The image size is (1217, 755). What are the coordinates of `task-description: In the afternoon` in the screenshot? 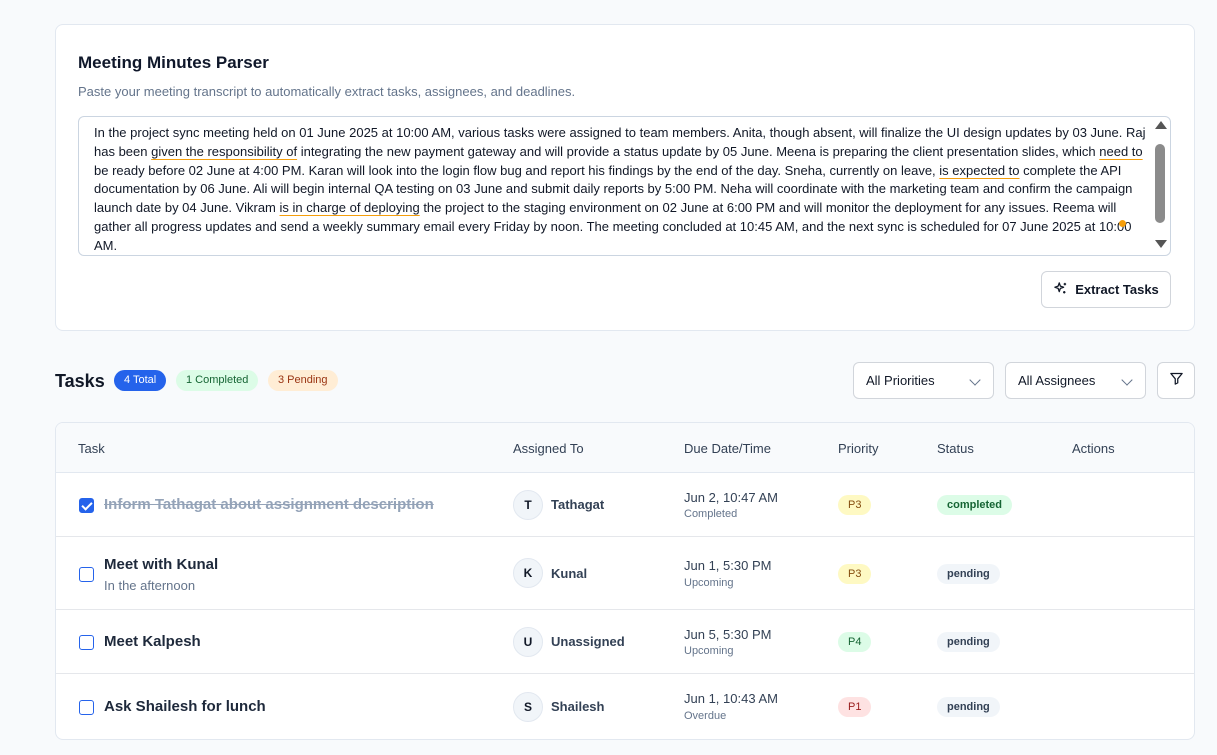 It's located at (150, 585).